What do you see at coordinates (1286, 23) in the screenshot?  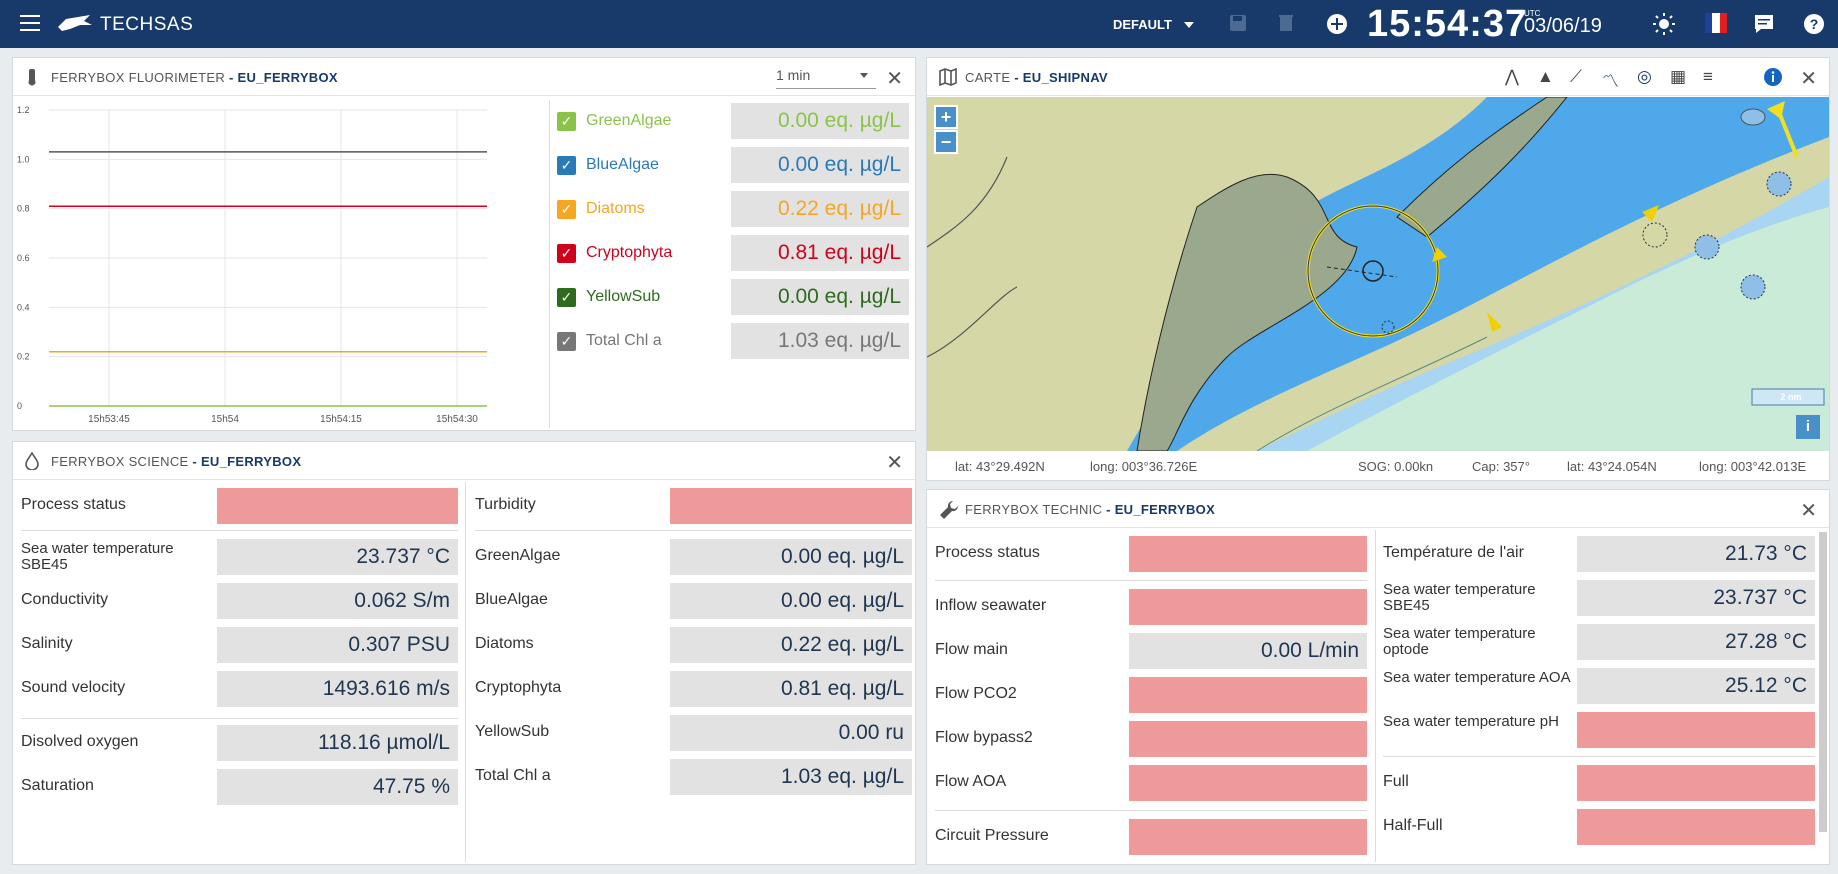 I see `delete-icon` at bounding box center [1286, 23].